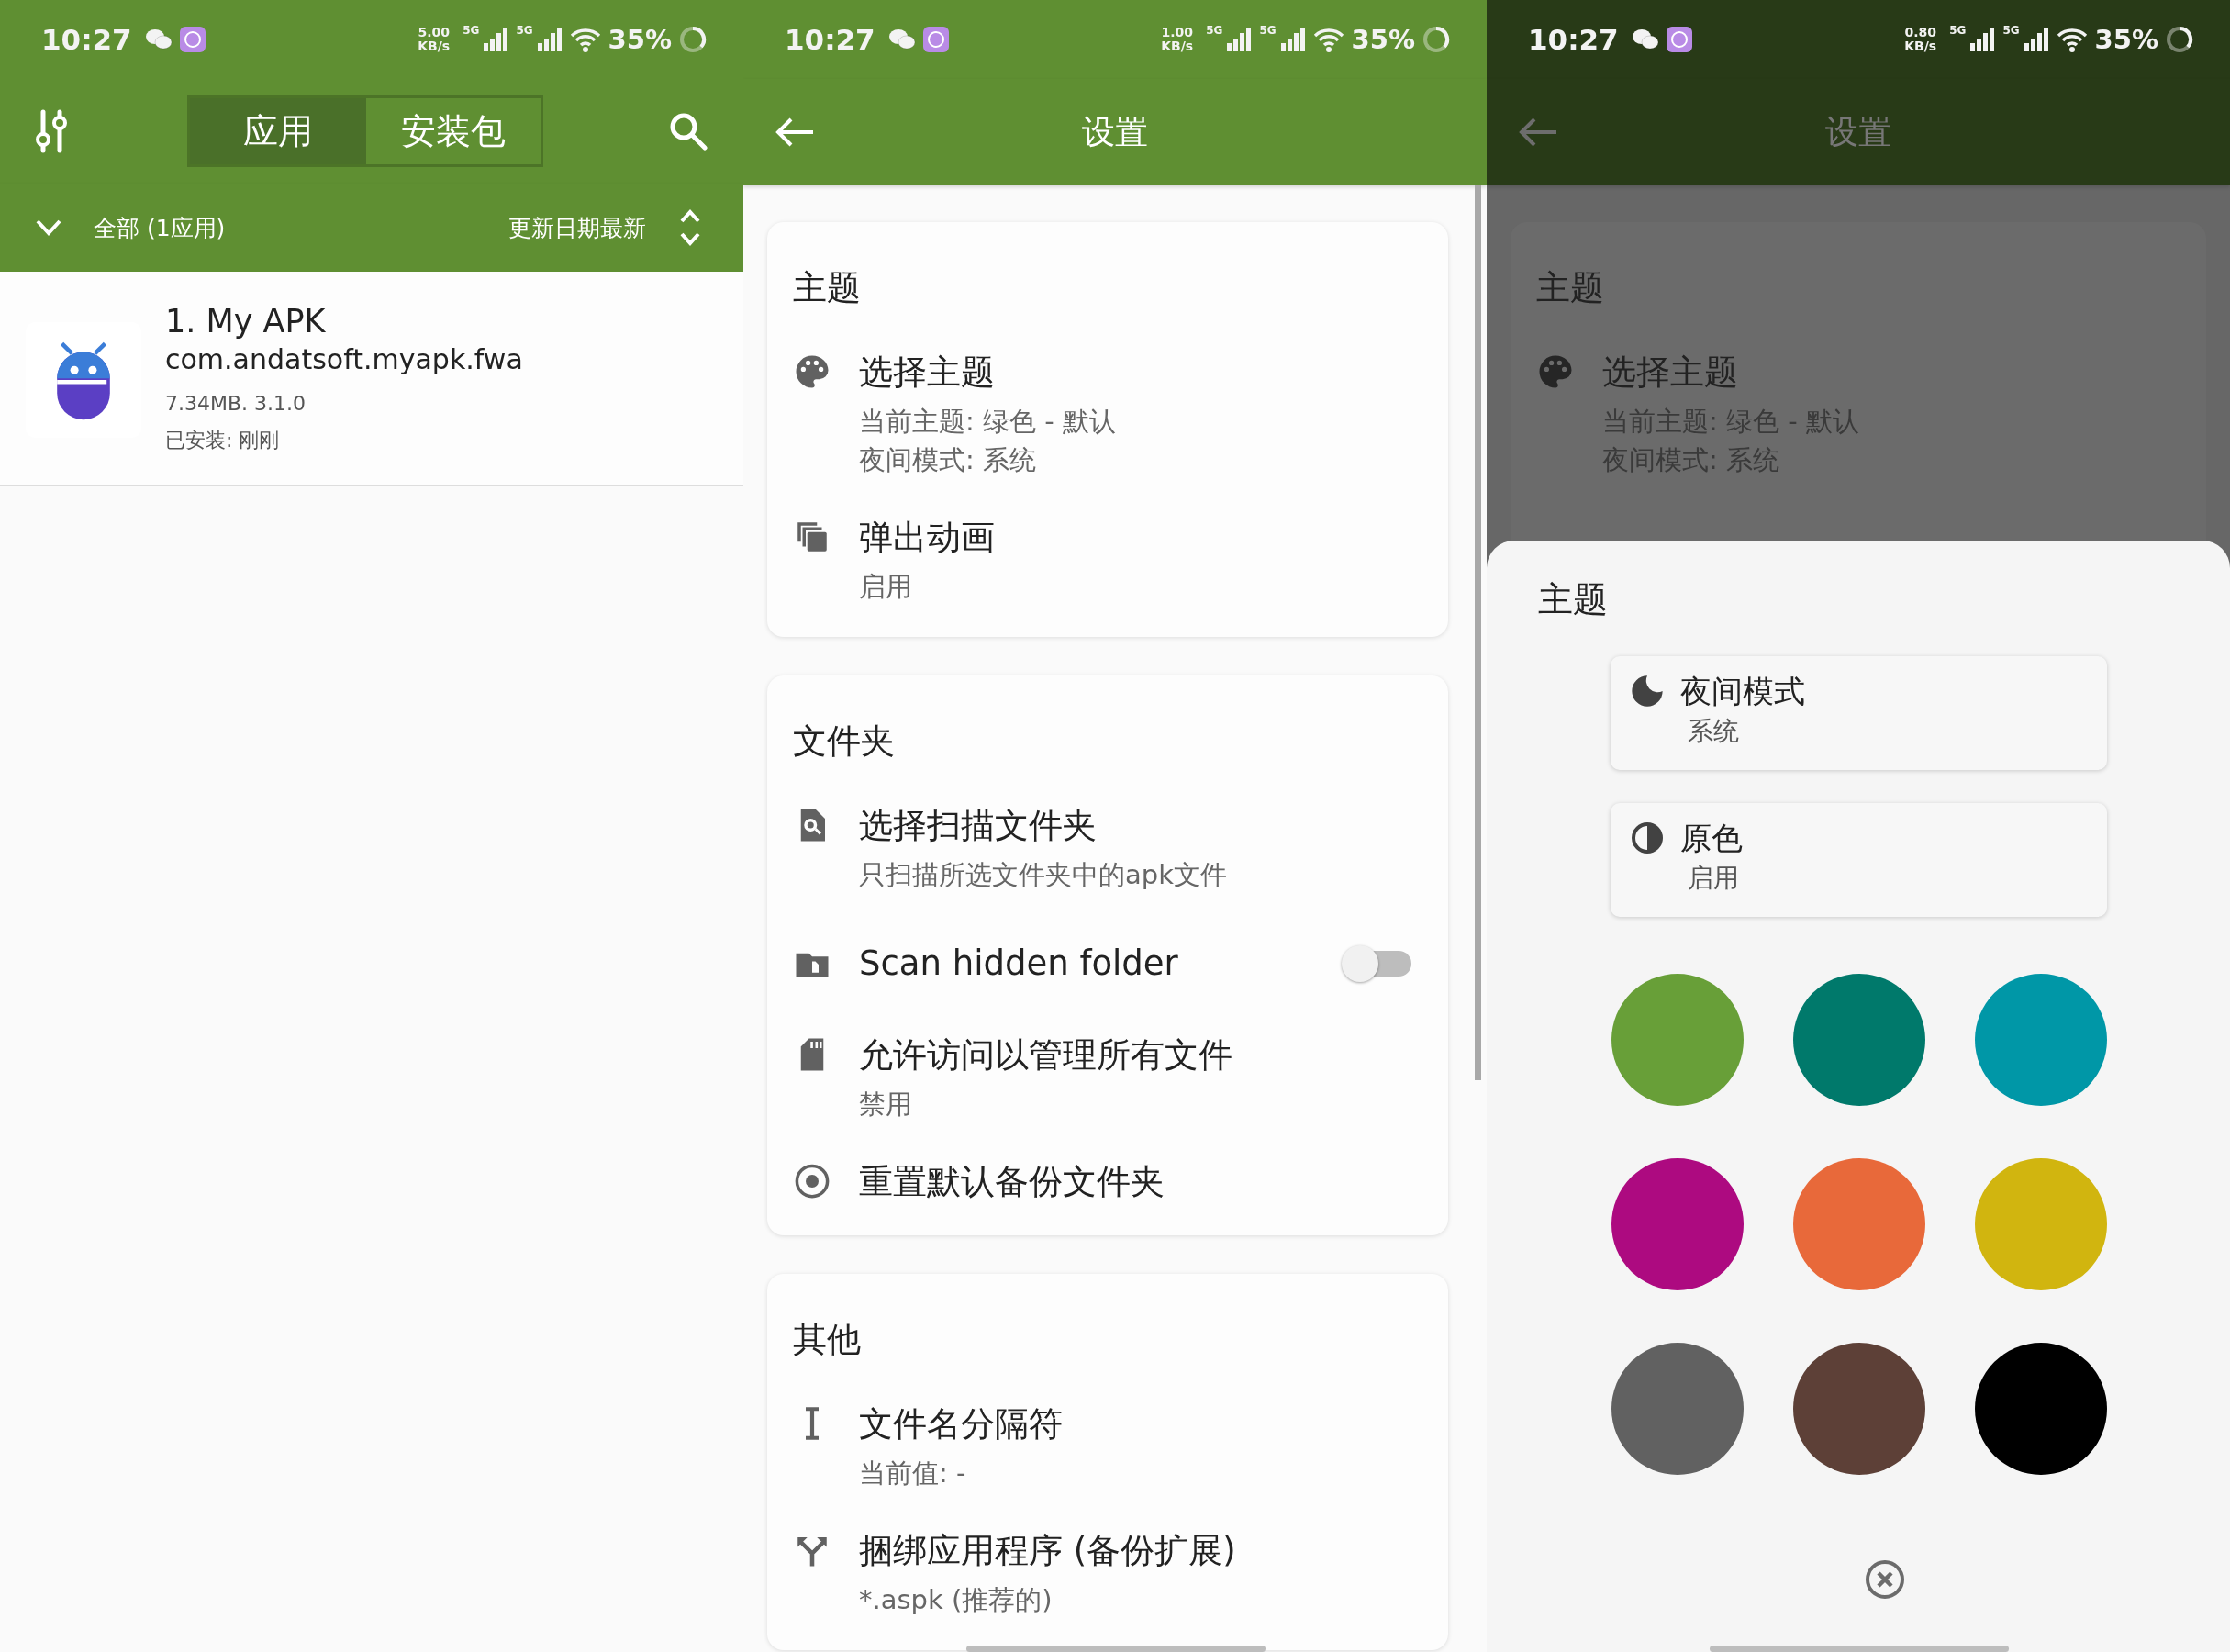 The width and height of the screenshot is (2230, 1652). I want to click on setting-title: 文件名分隔符, so click(961, 1424).